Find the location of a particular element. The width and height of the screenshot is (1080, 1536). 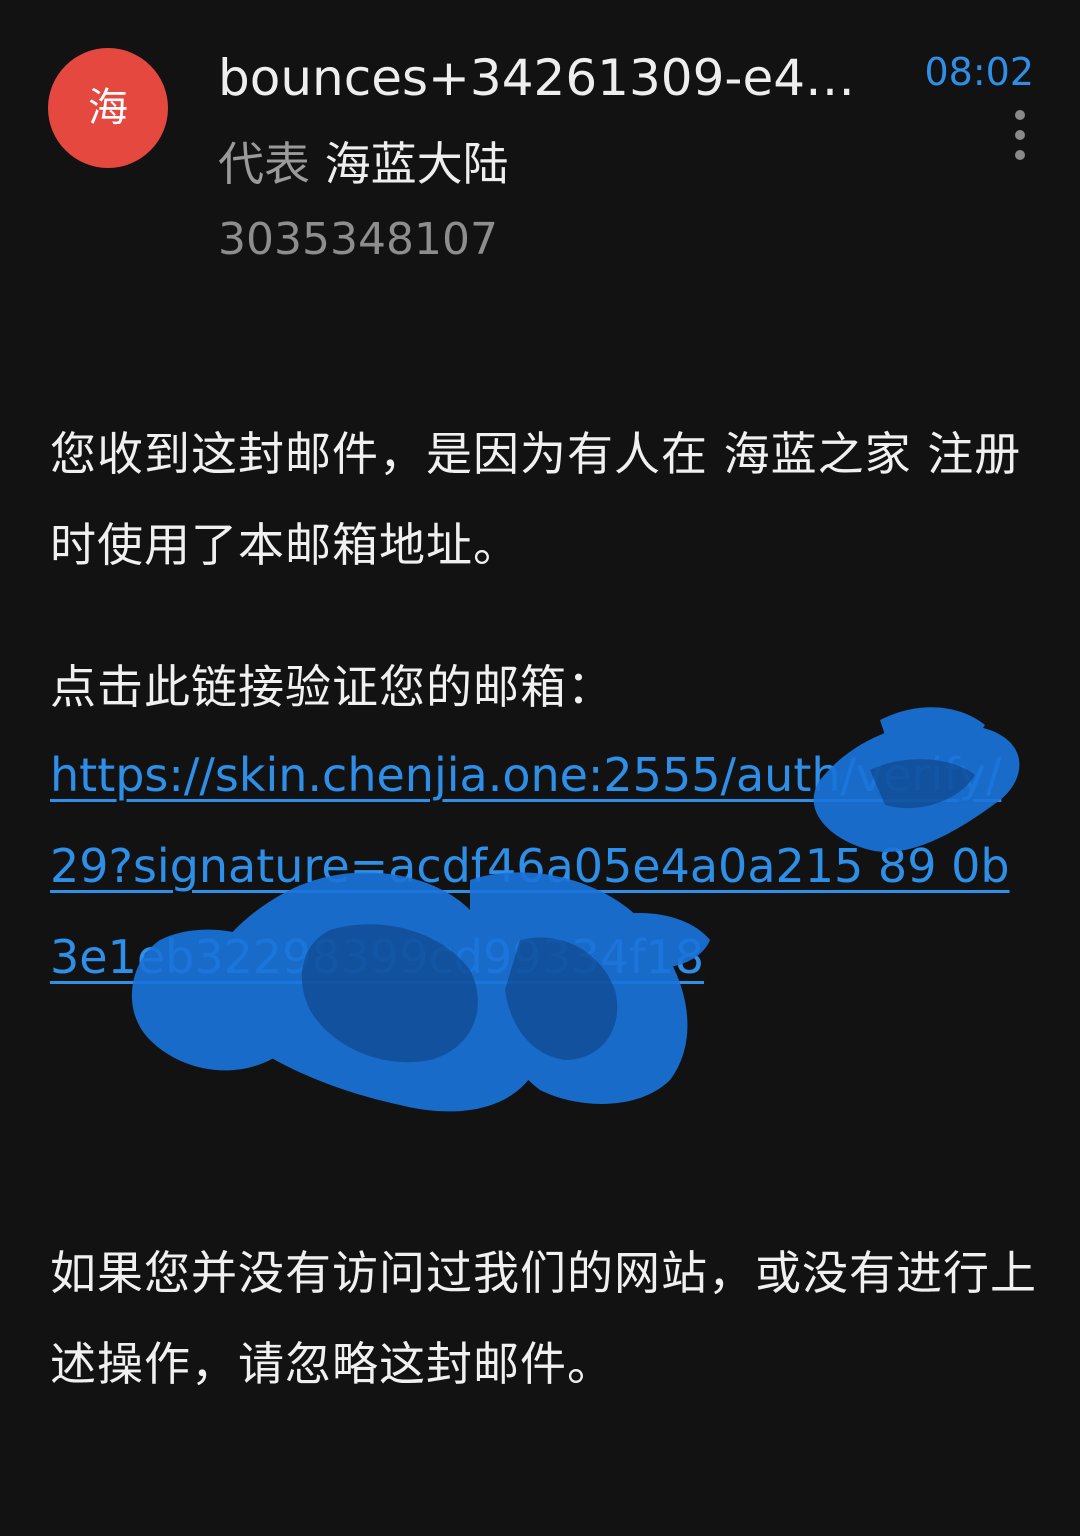

on-behalf-prefix: 代表 is located at coordinates (264, 164).